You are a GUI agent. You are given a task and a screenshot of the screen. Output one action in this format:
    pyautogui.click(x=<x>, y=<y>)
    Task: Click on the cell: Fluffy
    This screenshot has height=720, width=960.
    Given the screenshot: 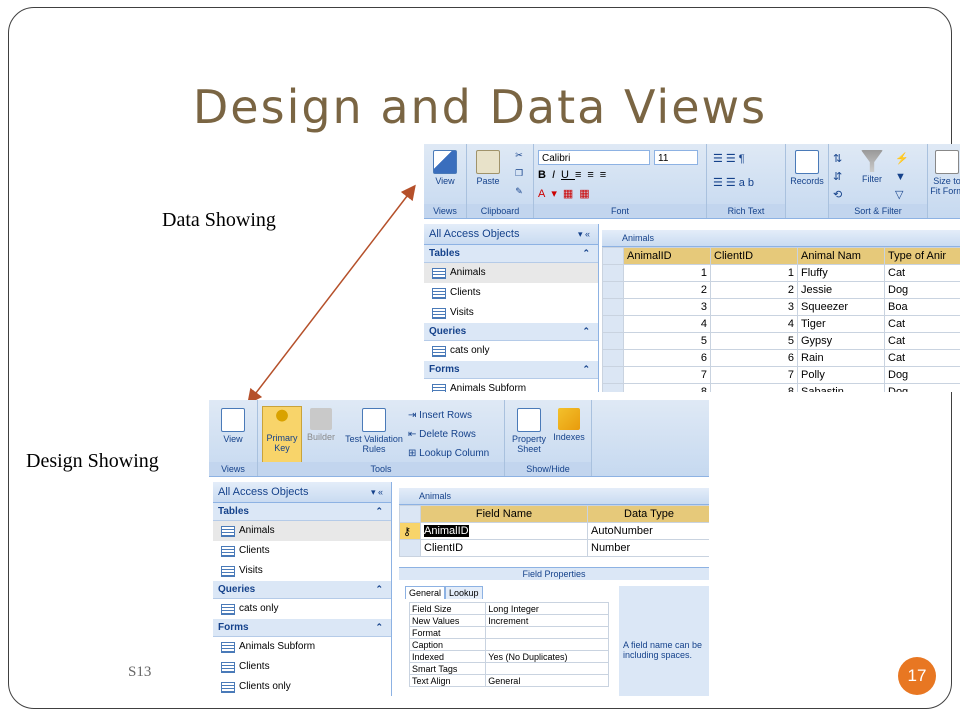 What is the action you would take?
    pyautogui.click(x=841, y=273)
    